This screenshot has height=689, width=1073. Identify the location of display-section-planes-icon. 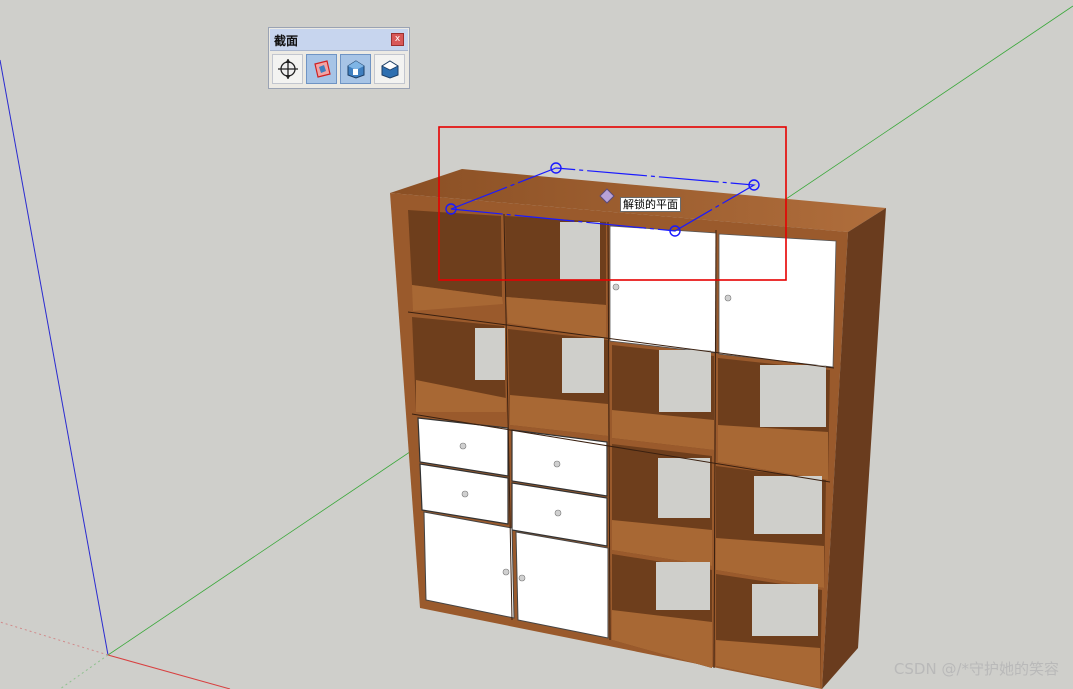
(322, 69).